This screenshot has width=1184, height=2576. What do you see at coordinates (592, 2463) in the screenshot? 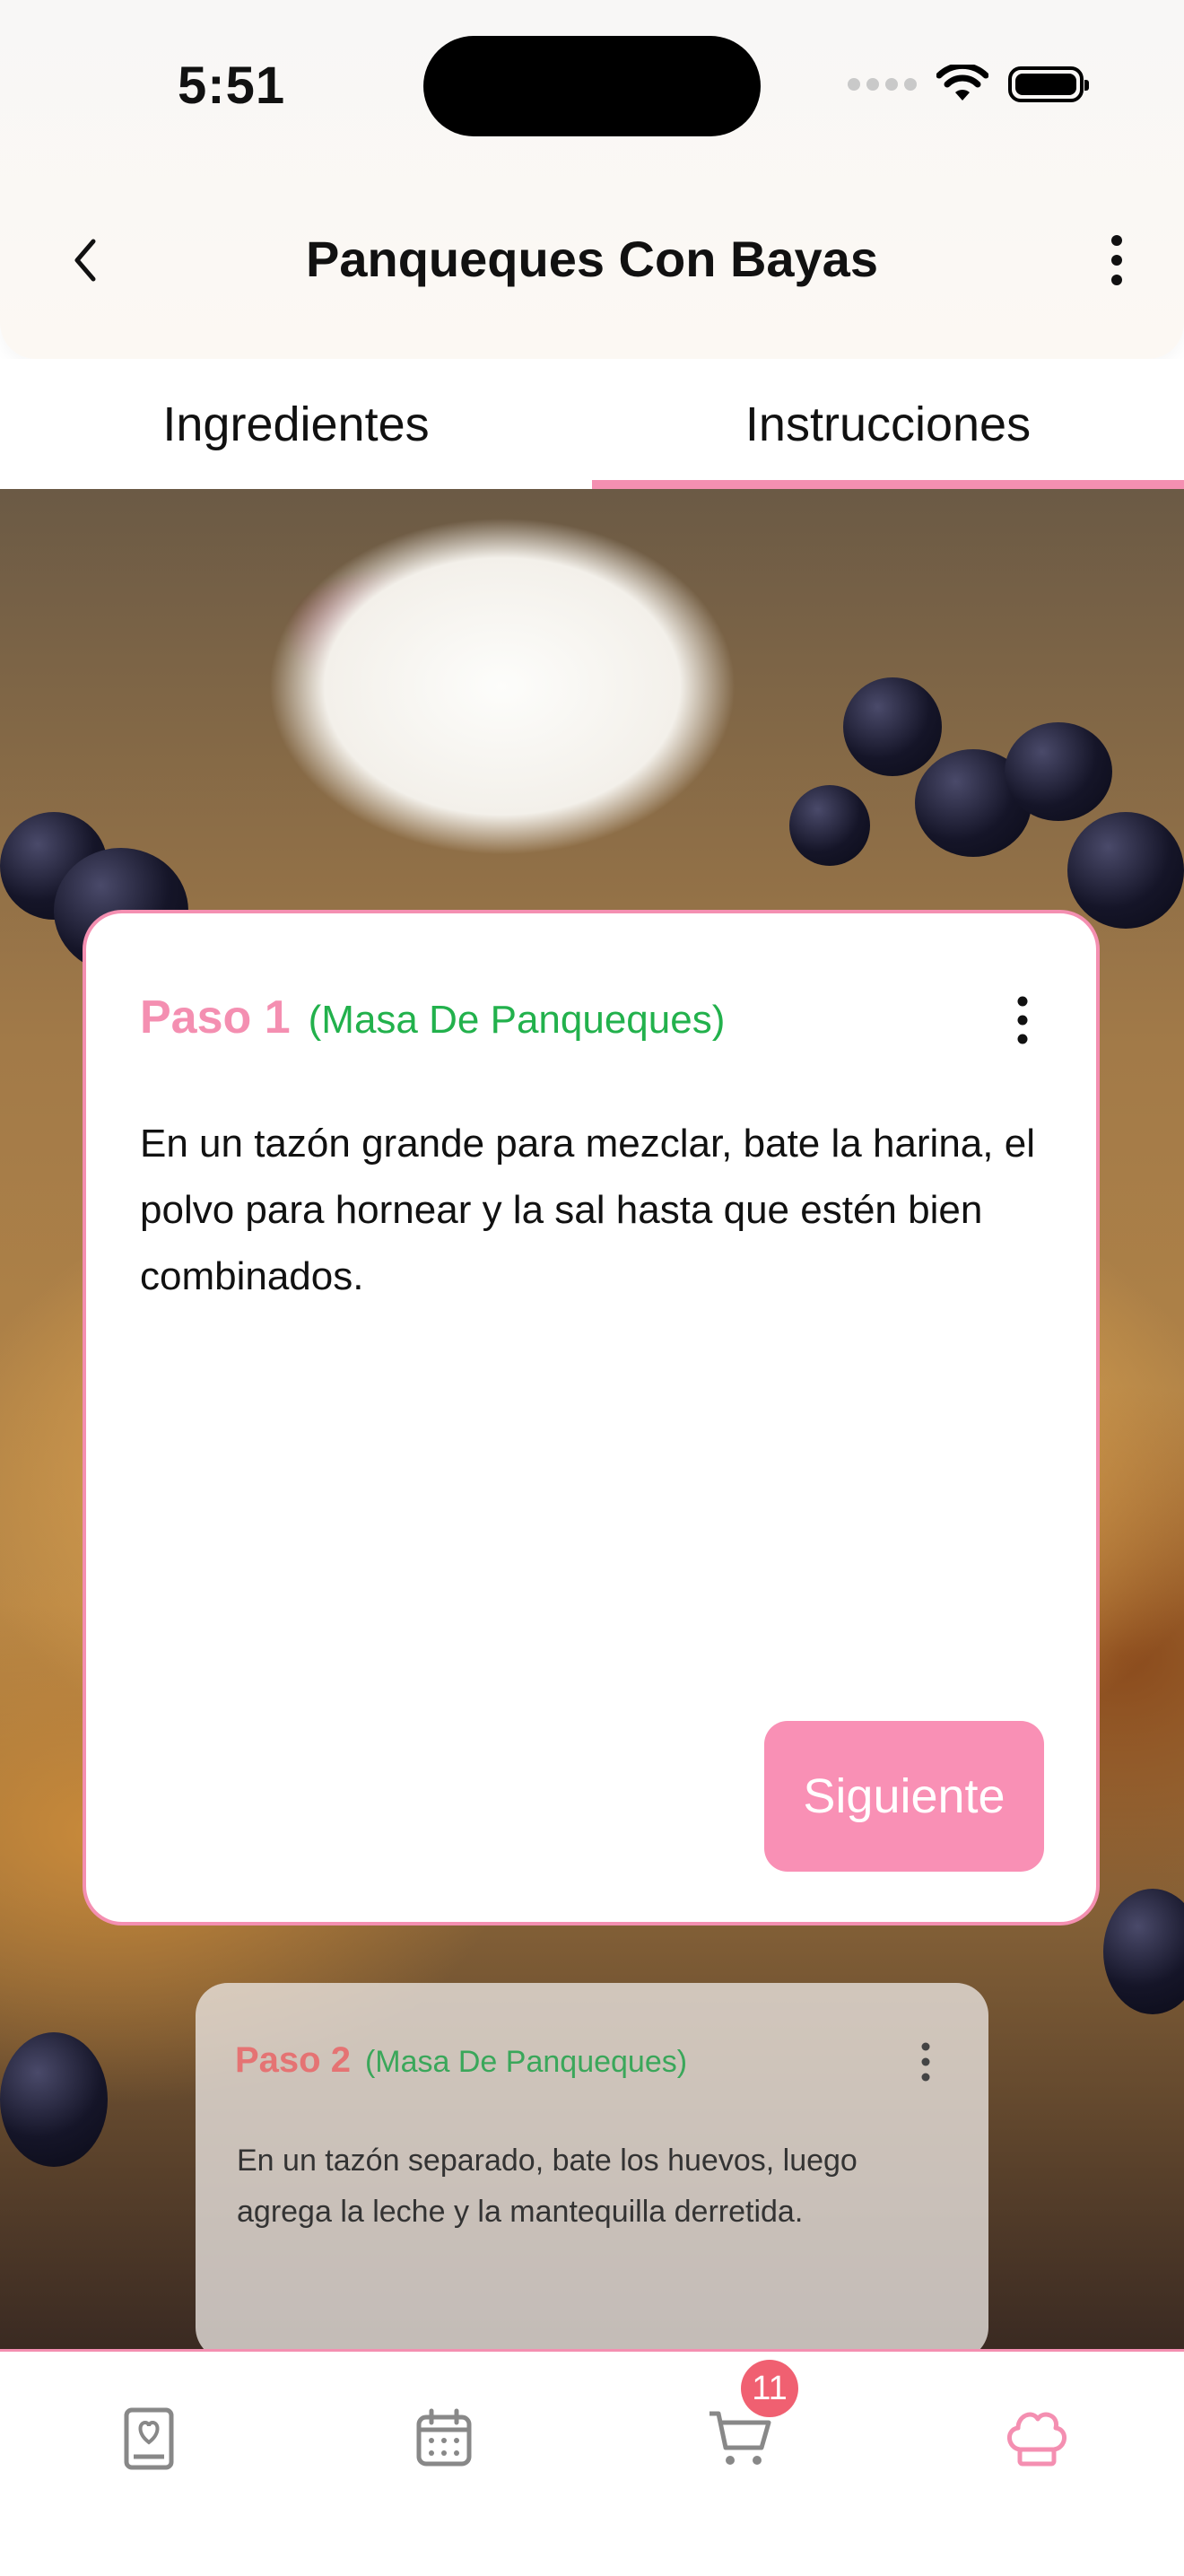
I see `bottom-nav` at bounding box center [592, 2463].